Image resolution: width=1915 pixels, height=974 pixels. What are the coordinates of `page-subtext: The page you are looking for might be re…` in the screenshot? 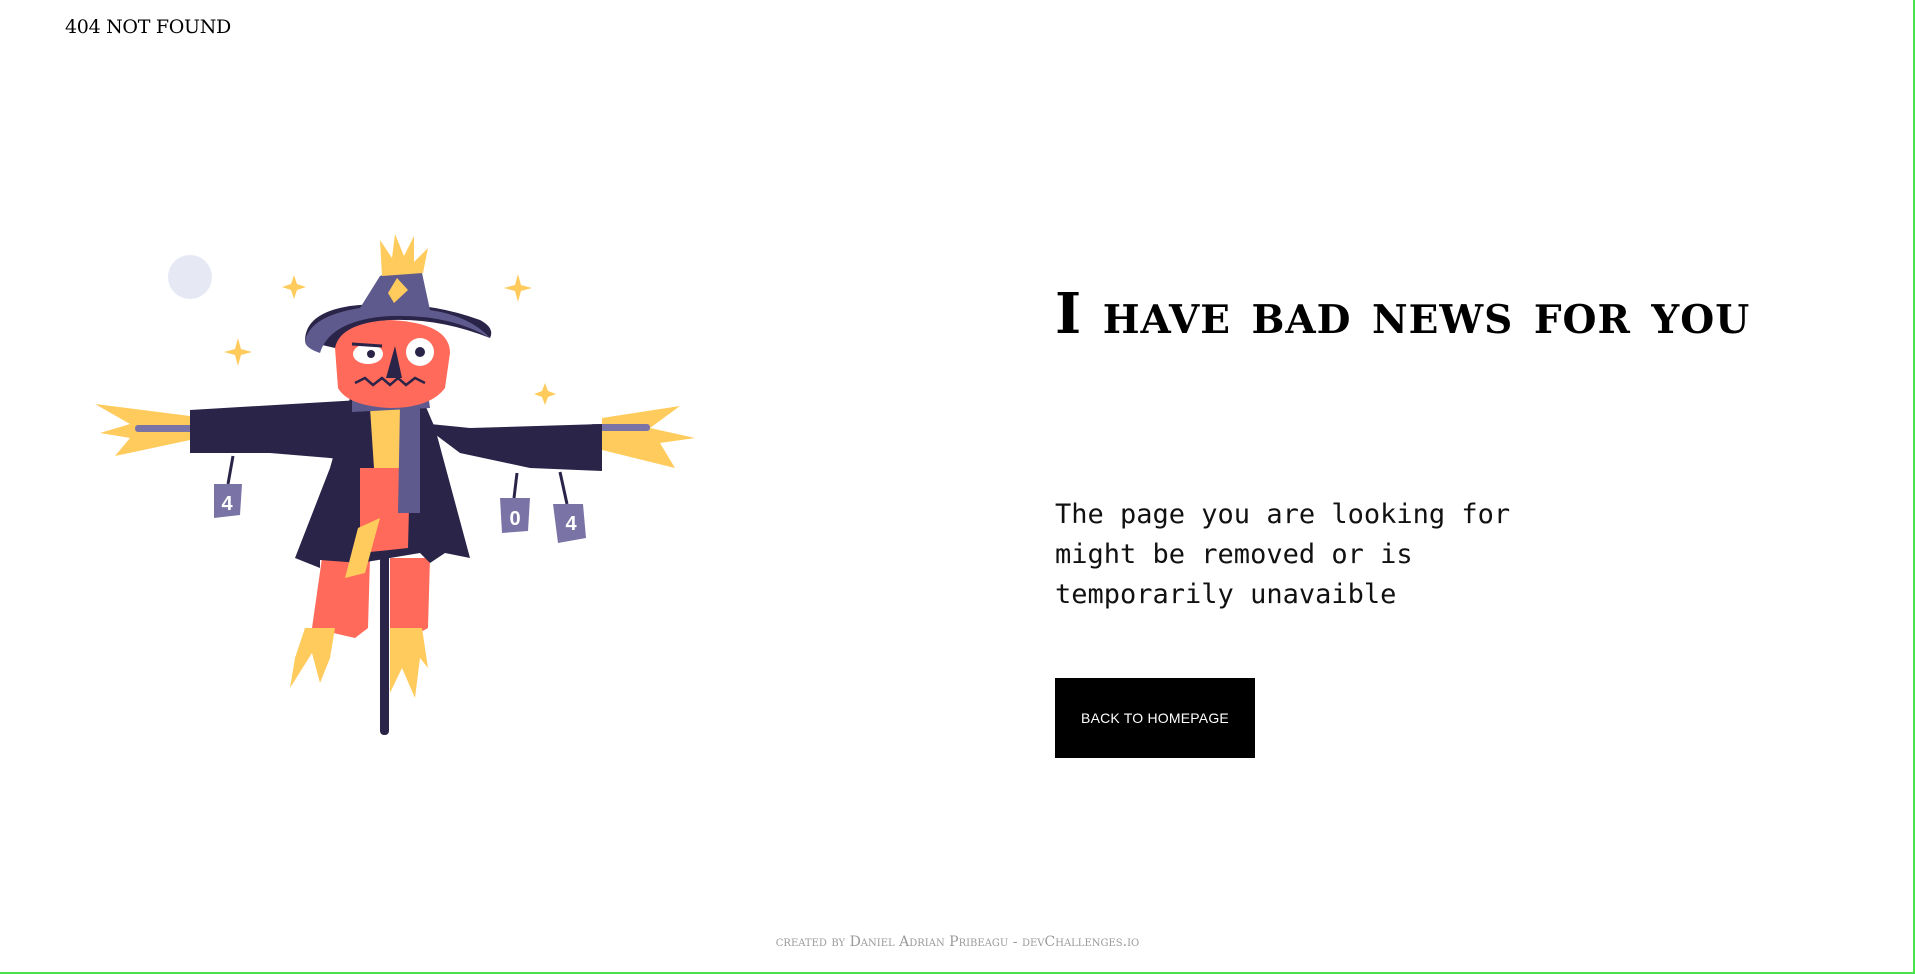 It's located at (1283, 554).